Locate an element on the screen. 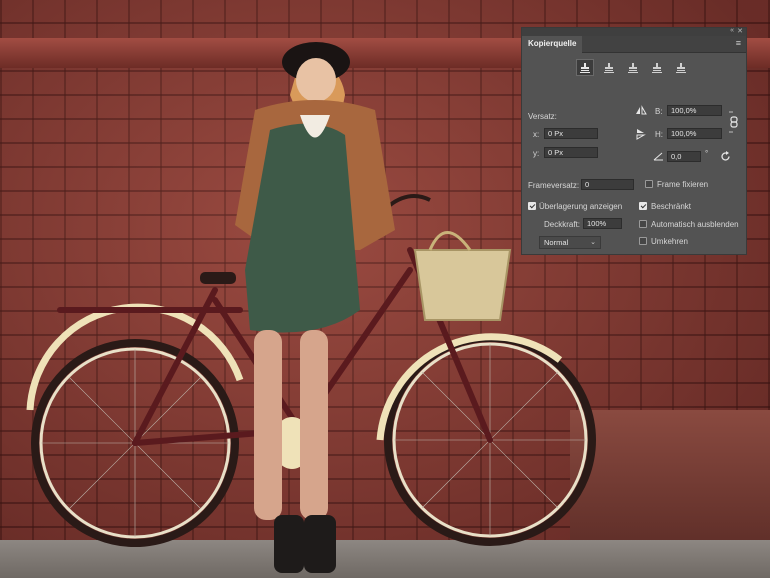 This screenshot has width=770, height=578. clipped-label: Beschränkt is located at coordinates (671, 206).